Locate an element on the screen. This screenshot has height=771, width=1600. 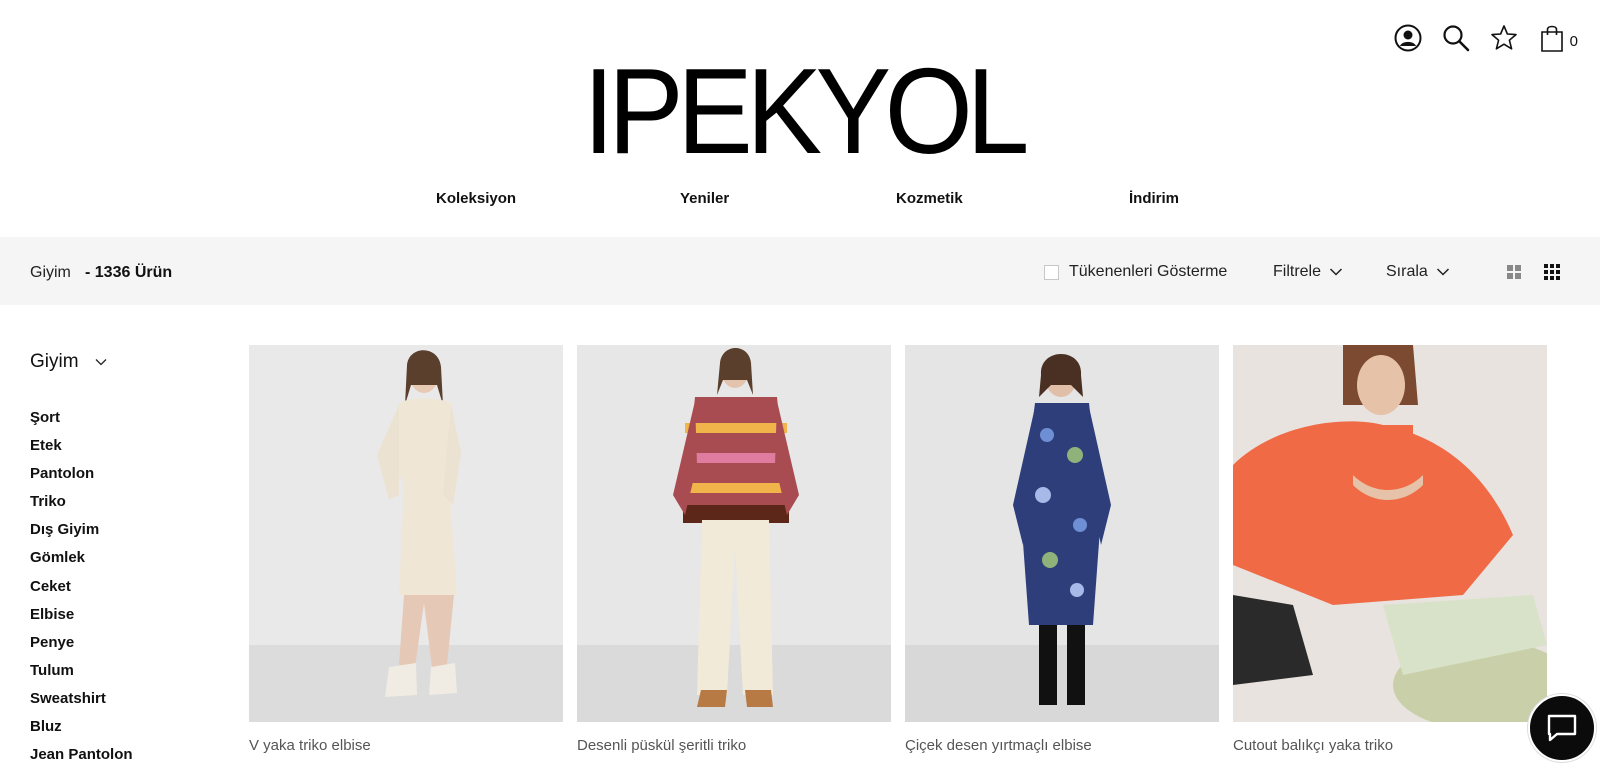
sort-dropdown: Sırala is located at coordinates (1418, 272).